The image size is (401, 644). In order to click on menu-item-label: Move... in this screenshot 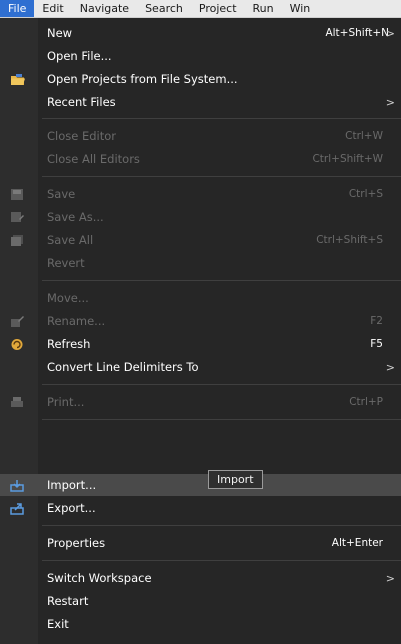, I will do `click(68, 298)`.